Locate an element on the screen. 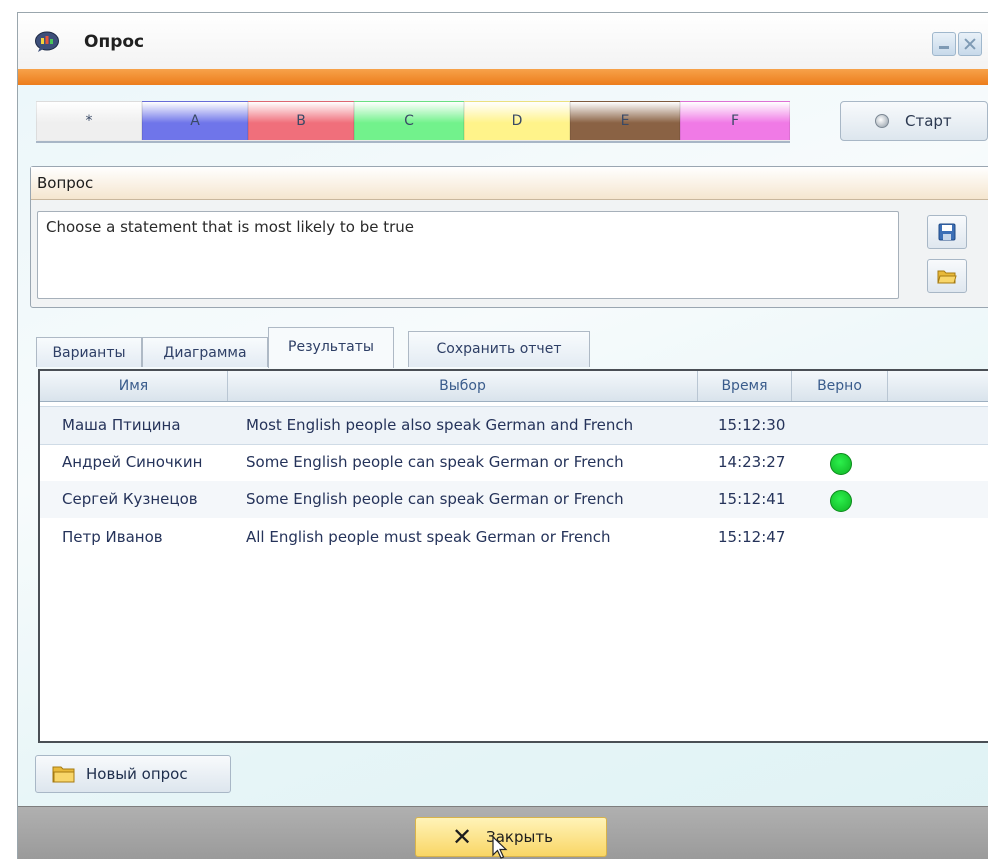 The width and height of the screenshot is (988, 860). accent-bar is located at coordinates (503, 77).